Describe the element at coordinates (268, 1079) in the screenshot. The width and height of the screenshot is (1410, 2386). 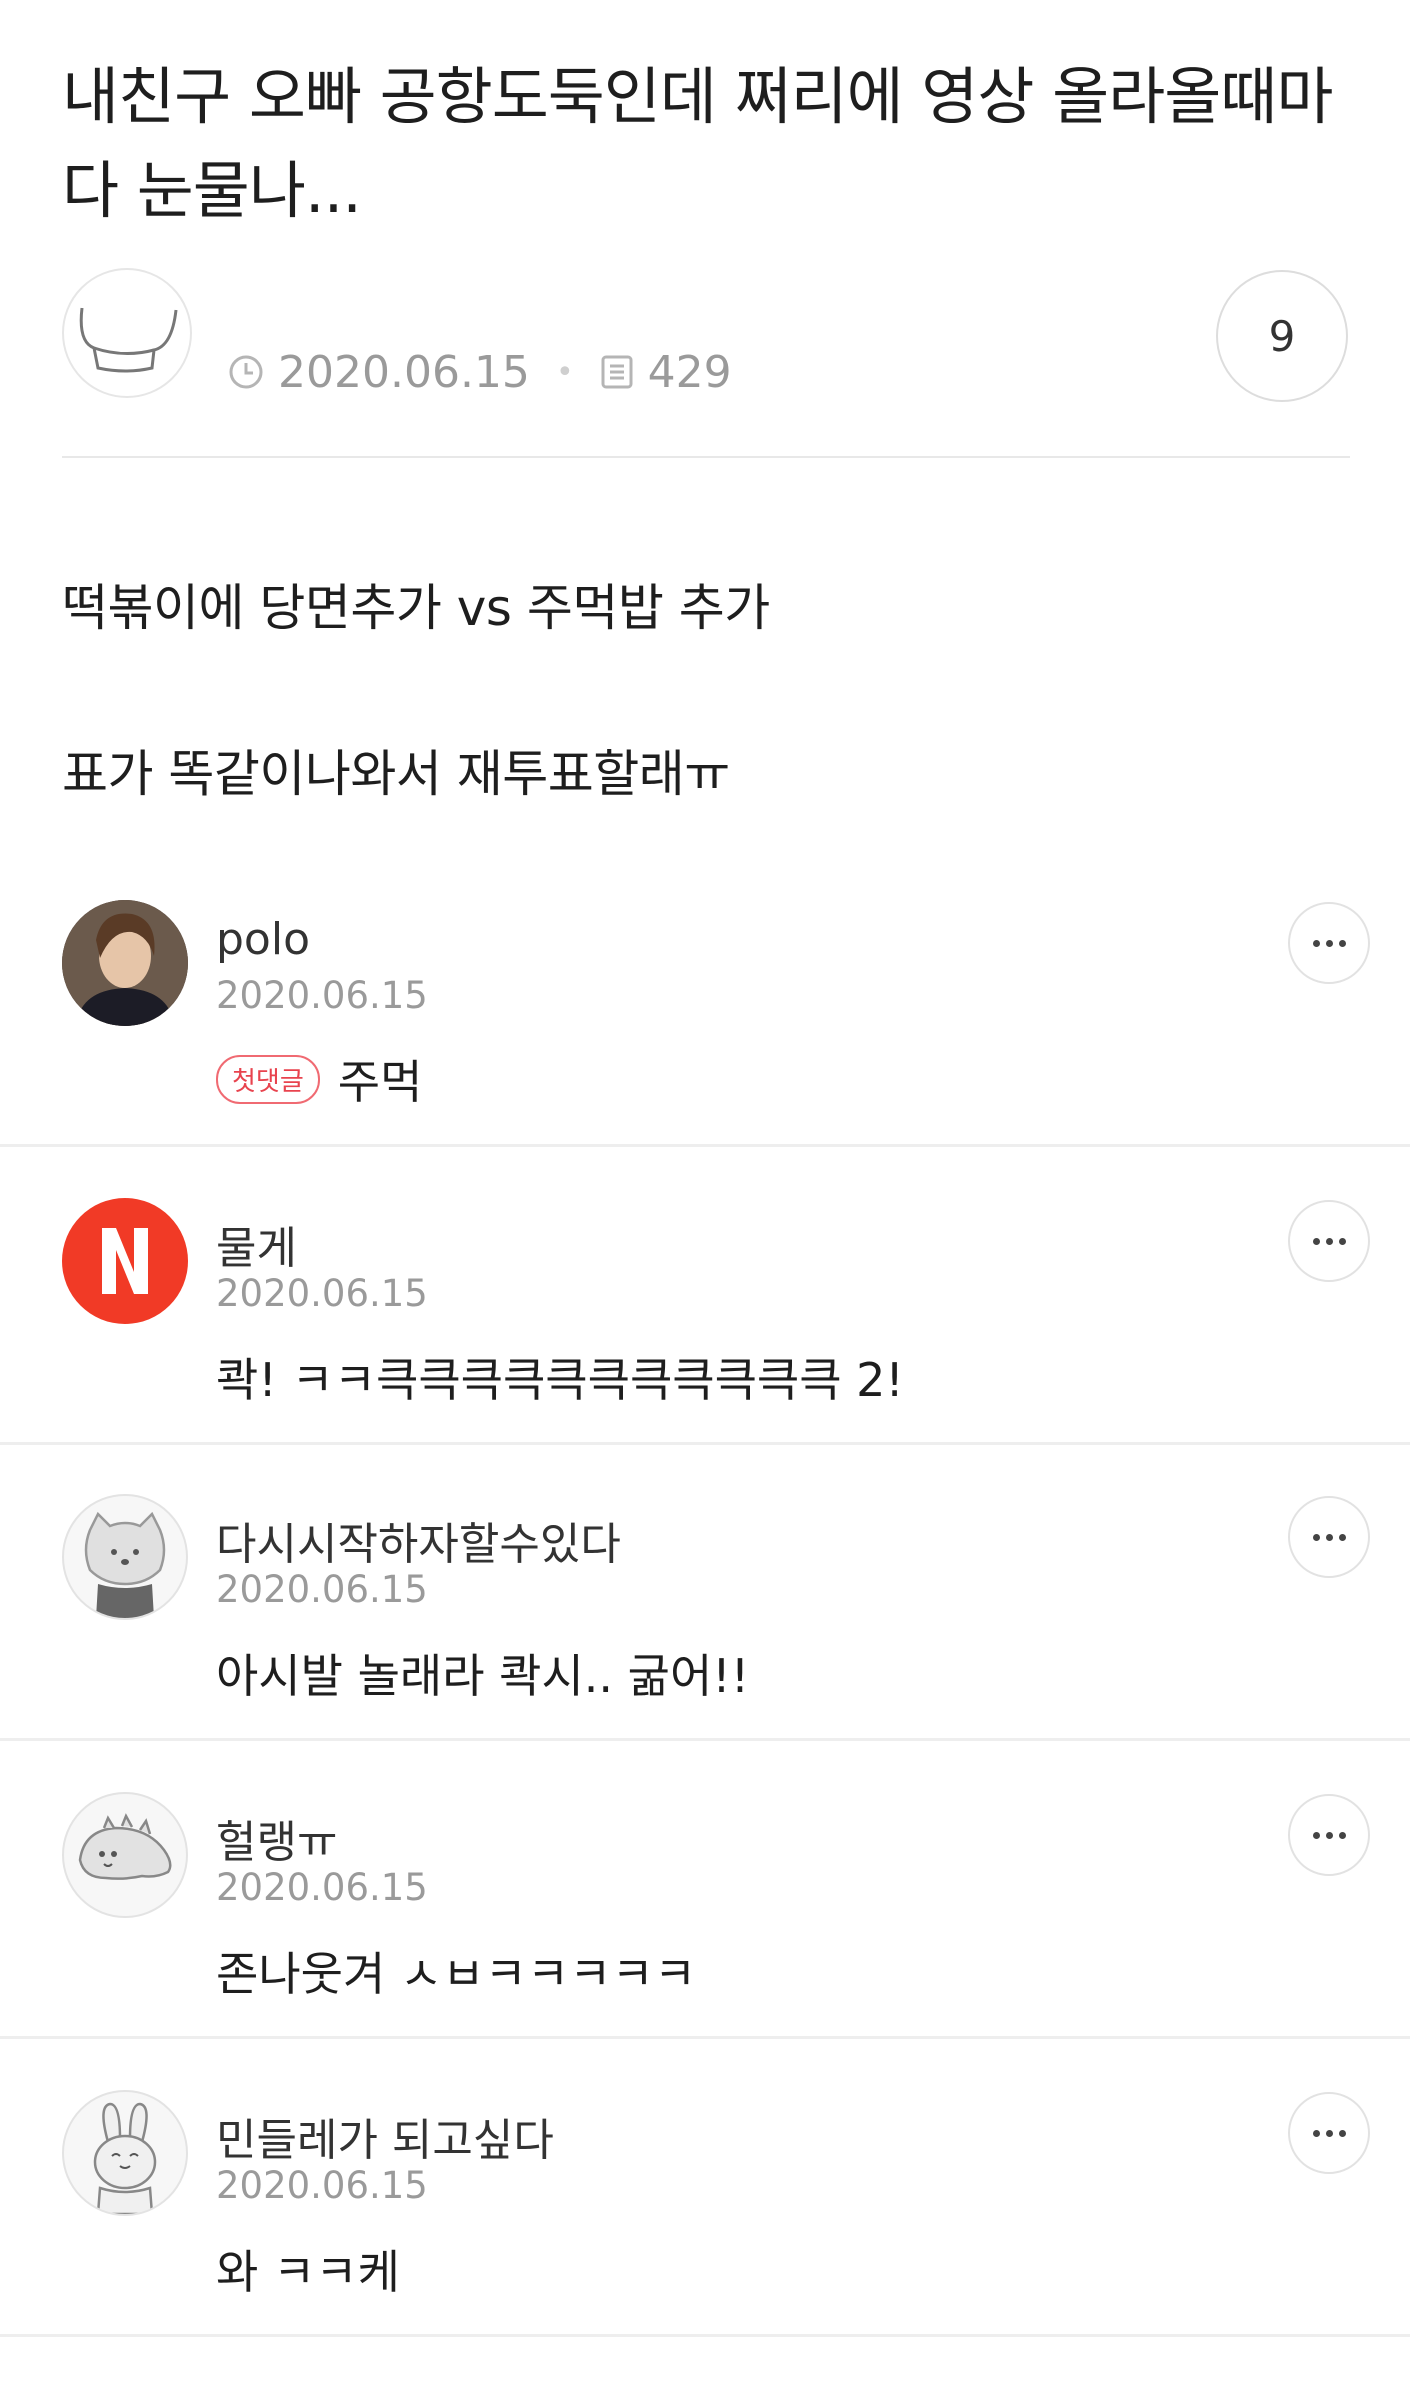
I see `first-comment-badge: 첫댓글` at that location.